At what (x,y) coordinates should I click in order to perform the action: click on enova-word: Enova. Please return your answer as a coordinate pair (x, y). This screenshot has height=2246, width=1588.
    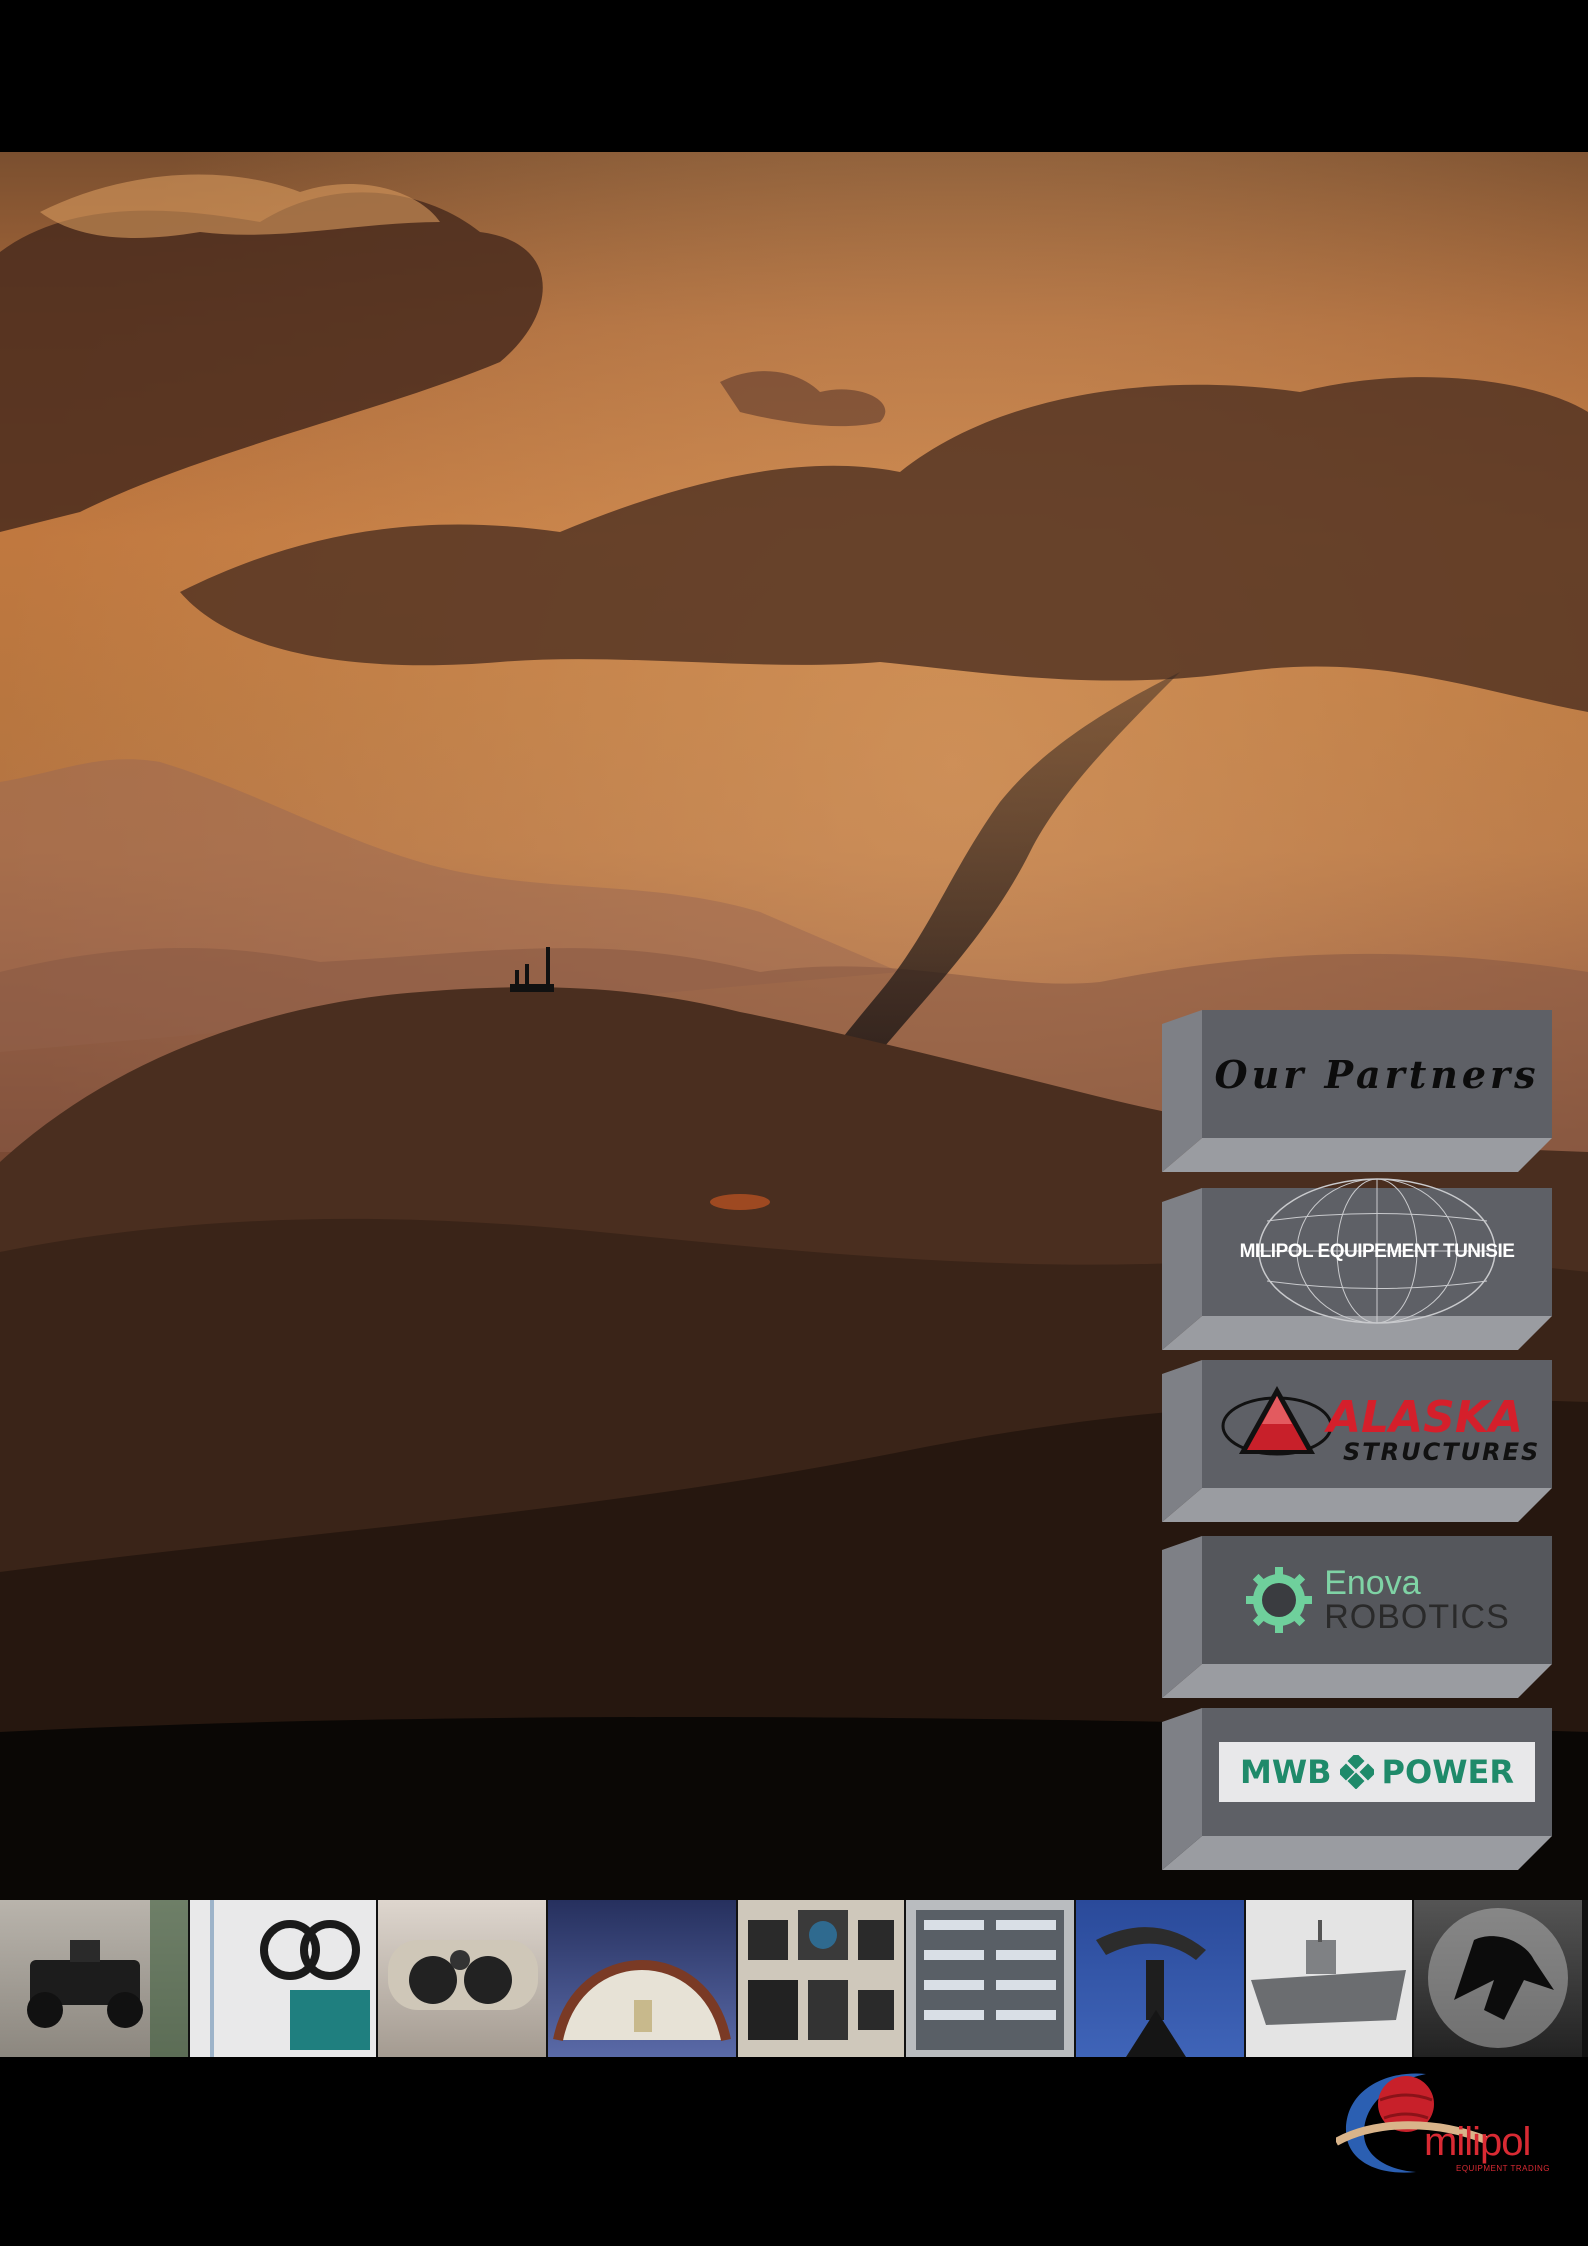
    Looking at the image, I should click on (1372, 1583).